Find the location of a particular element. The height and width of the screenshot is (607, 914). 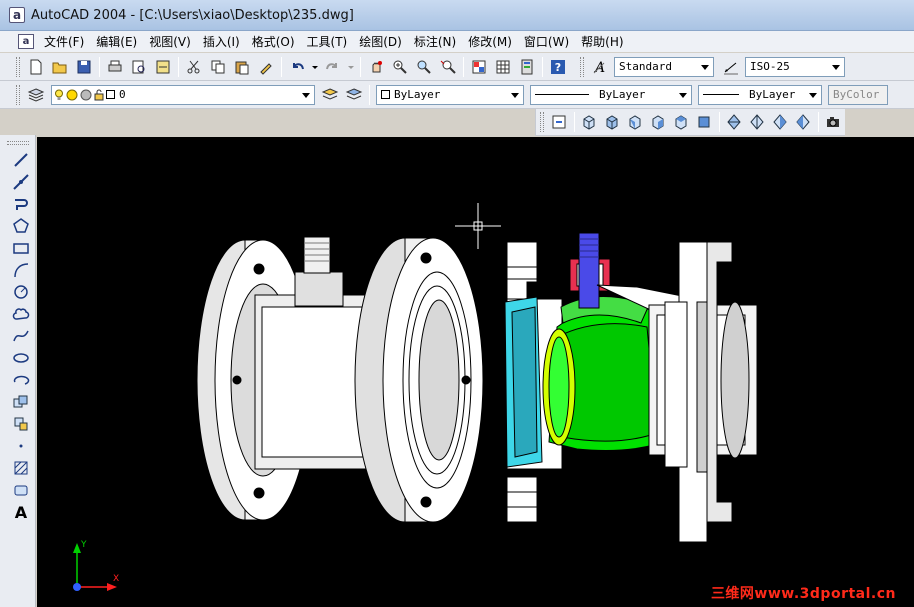

menu-draw: 绘图(D) is located at coordinates (380, 41).